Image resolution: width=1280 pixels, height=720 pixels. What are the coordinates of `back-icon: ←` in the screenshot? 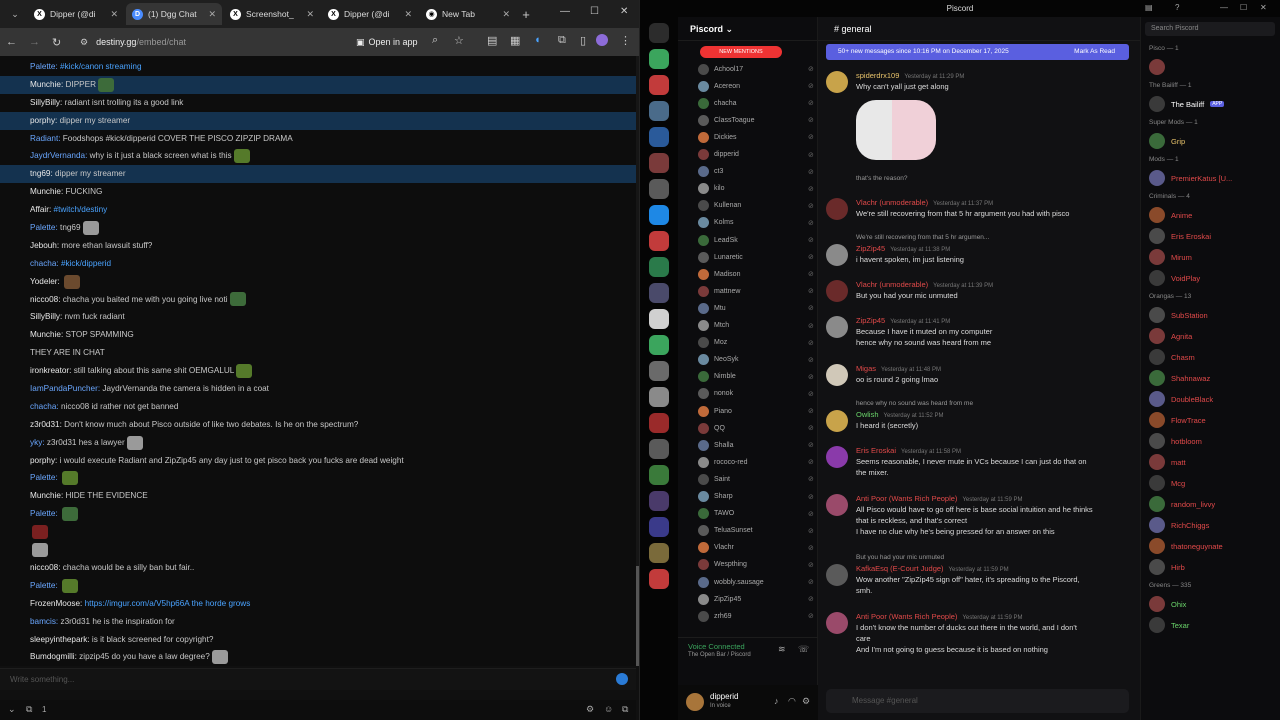 It's located at (11, 42).